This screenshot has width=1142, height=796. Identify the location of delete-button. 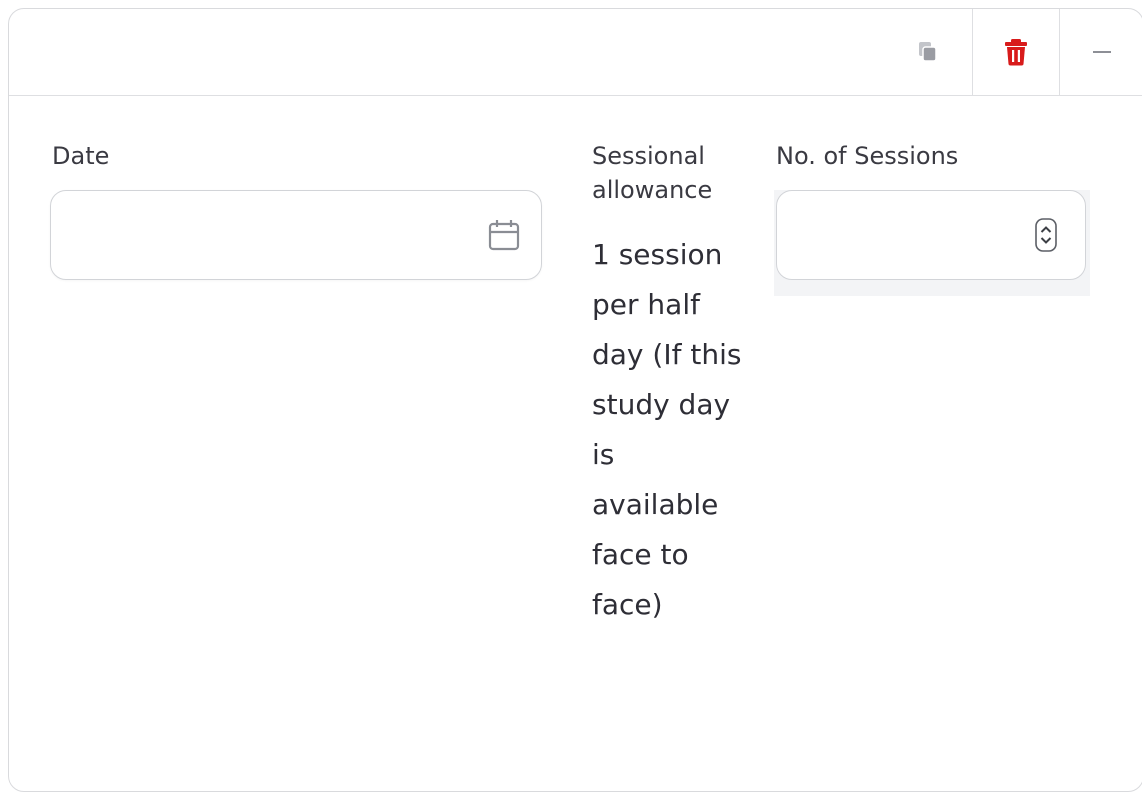
(1015, 52).